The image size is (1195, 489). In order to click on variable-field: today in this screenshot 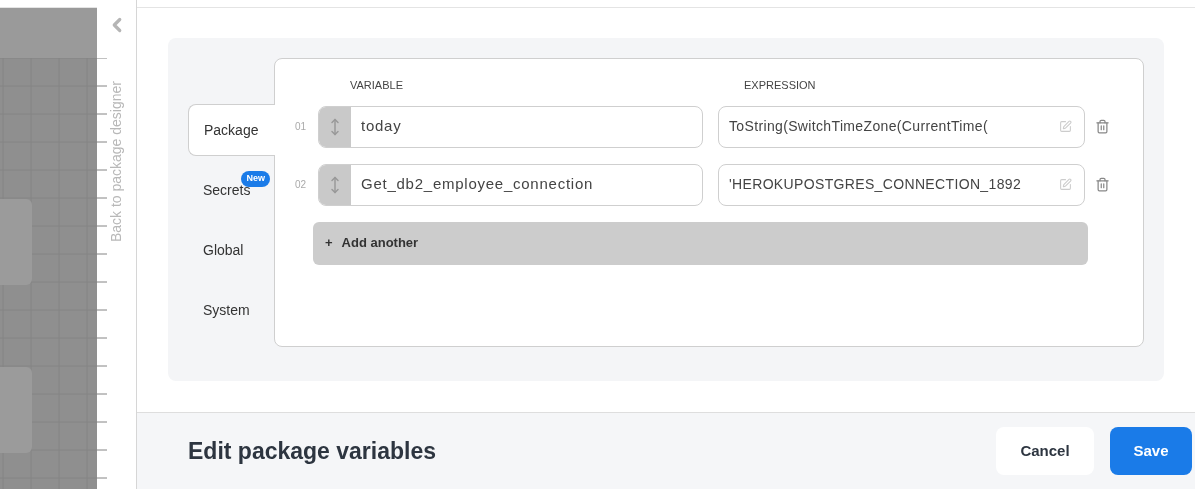, I will do `click(510, 126)`.